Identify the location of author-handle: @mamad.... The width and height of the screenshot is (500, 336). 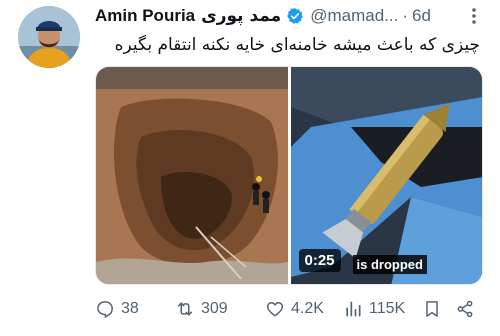
(354, 16).